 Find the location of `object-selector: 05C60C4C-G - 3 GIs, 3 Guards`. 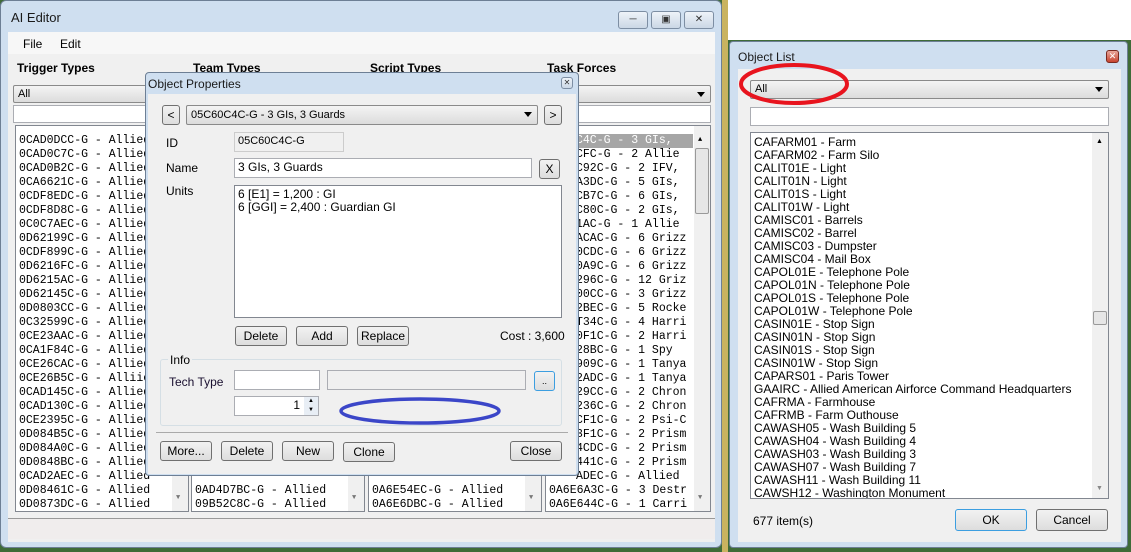

object-selector: 05C60C4C-G - 3 GIs, 3 Guards is located at coordinates (362, 115).